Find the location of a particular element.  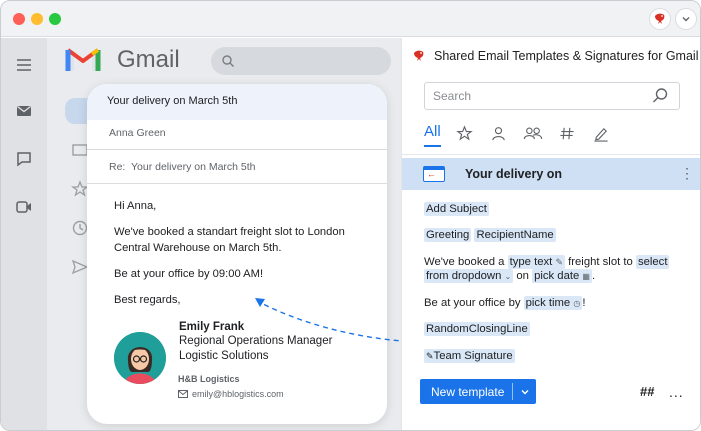

template-name: Your delivery on is located at coordinates (514, 174).